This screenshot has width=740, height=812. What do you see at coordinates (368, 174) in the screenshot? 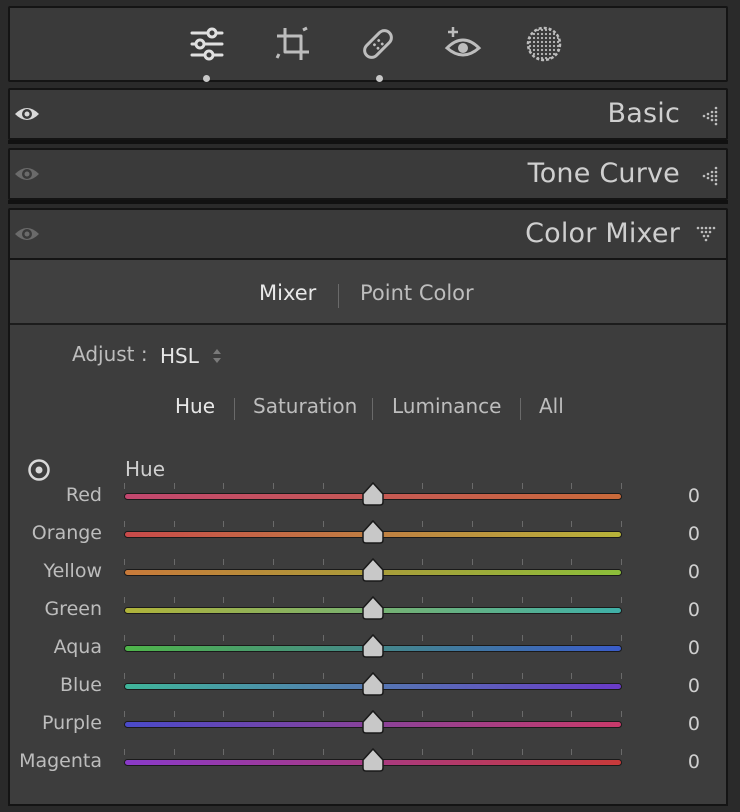
I see `tone-curve-panel-header: Tone Curve` at bounding box center [368, 174].